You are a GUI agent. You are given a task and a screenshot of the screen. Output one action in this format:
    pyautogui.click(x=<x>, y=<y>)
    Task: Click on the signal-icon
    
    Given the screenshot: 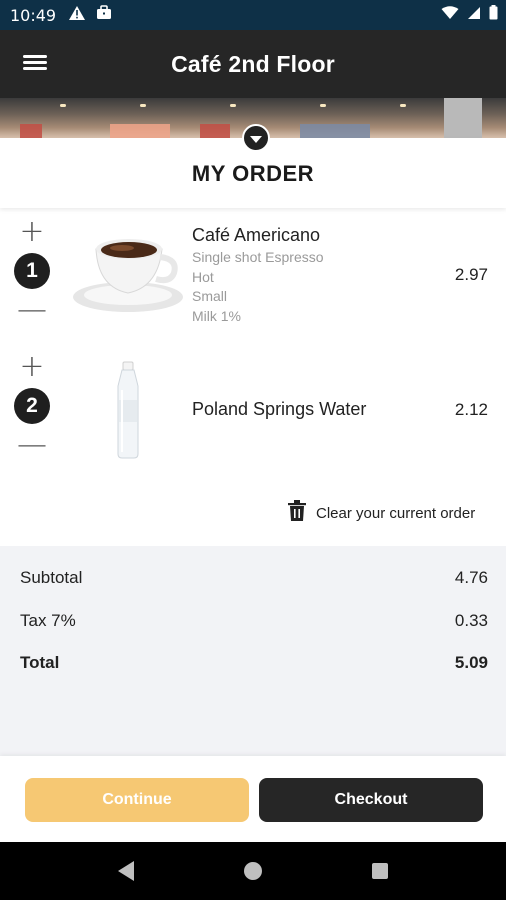 What is the action you would take?
    pyautogui.click(x=474, y=15)
    